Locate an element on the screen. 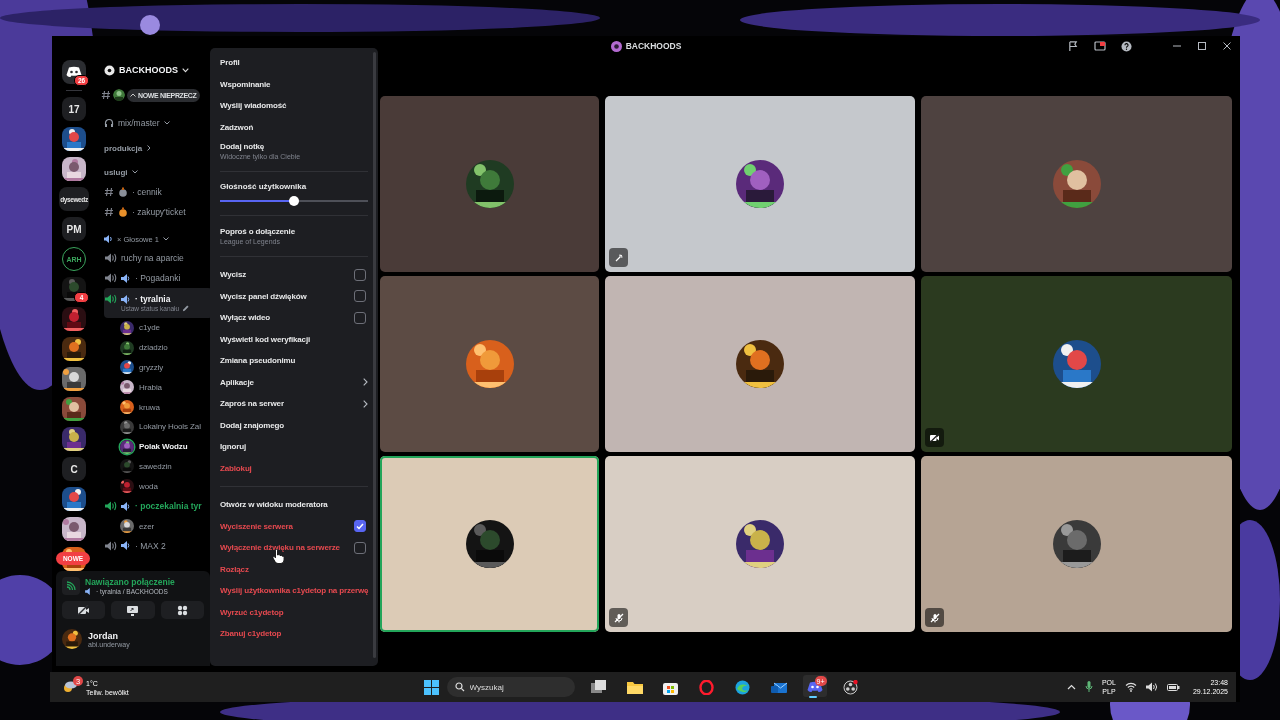  circle-icon is located at coordinates (850, 687).